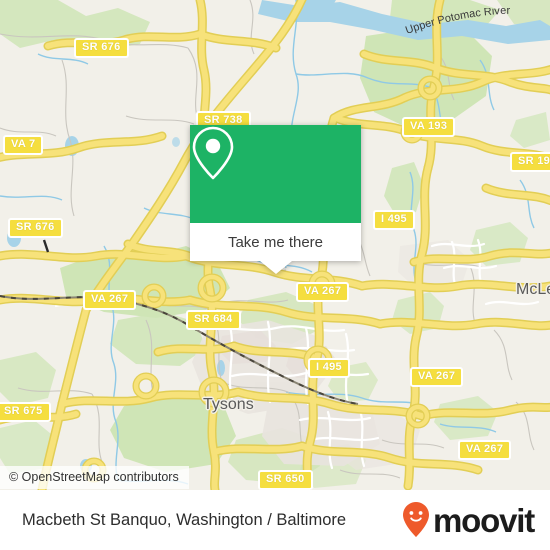 Image resolution: width=550 pixels, height=550 pixels. I want to click on water-label-upper-potomac-river: Upper Potomac River, so click(458, 22).